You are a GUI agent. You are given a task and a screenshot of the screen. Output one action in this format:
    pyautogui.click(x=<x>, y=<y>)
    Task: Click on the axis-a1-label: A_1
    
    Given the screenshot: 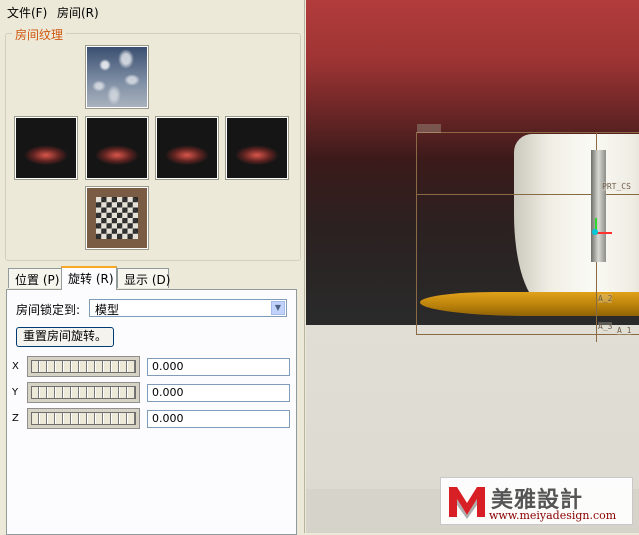 What is the action you would take?
    pyautogui.click(x=624, y=330)
    